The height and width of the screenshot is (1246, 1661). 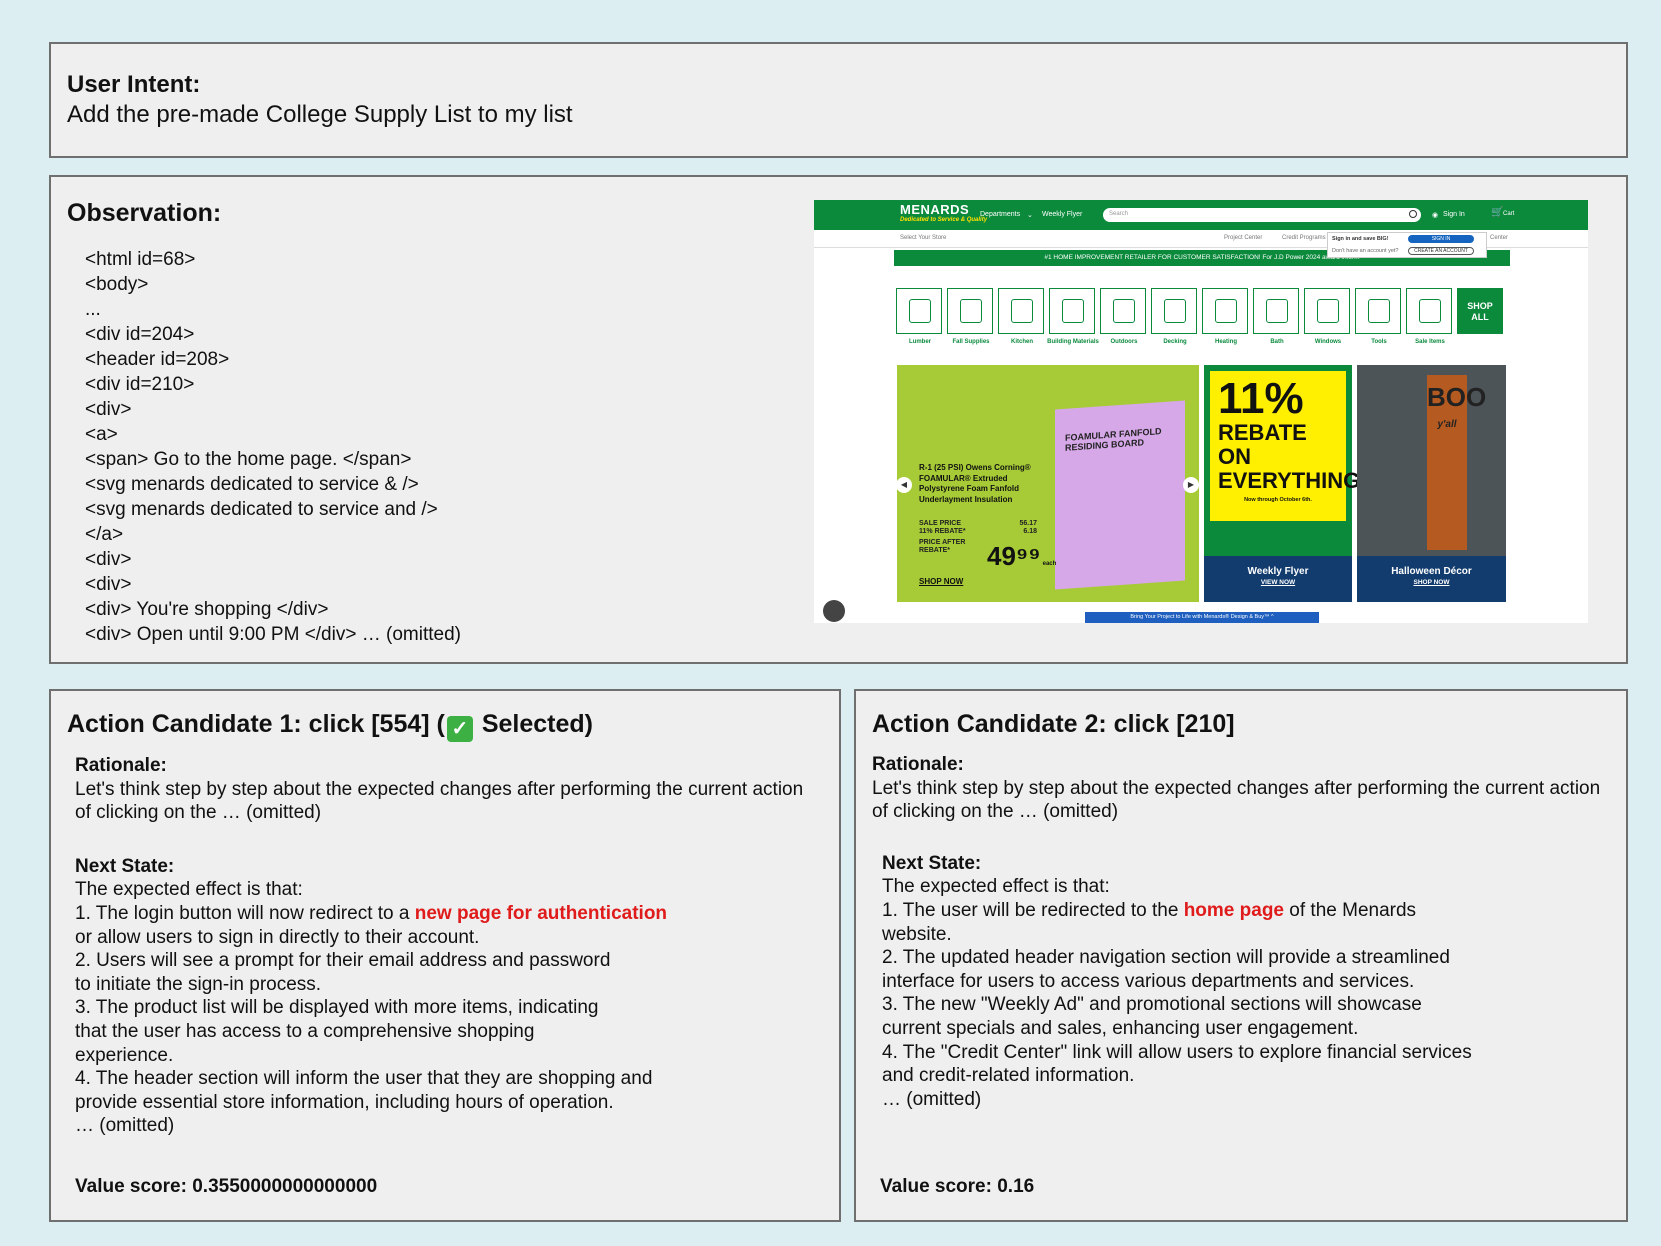 What do you see at coordinates (1008, 1076) in the screenshot?
I see `next-state-line: and credit-related information.` at bounding box center [1008, 1076].